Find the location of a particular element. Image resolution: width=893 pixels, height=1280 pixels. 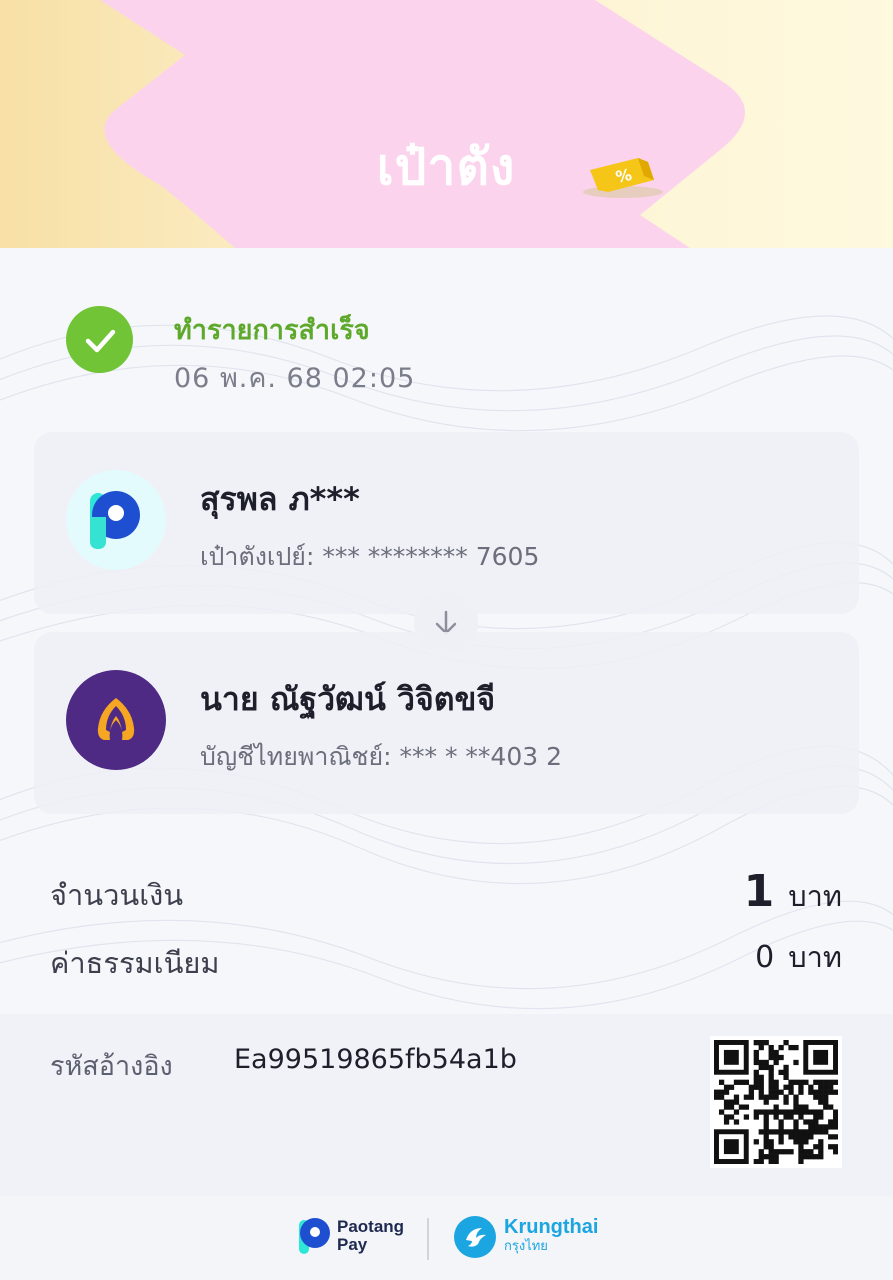

paotang-p-icon is located at coordinates (115, 520).